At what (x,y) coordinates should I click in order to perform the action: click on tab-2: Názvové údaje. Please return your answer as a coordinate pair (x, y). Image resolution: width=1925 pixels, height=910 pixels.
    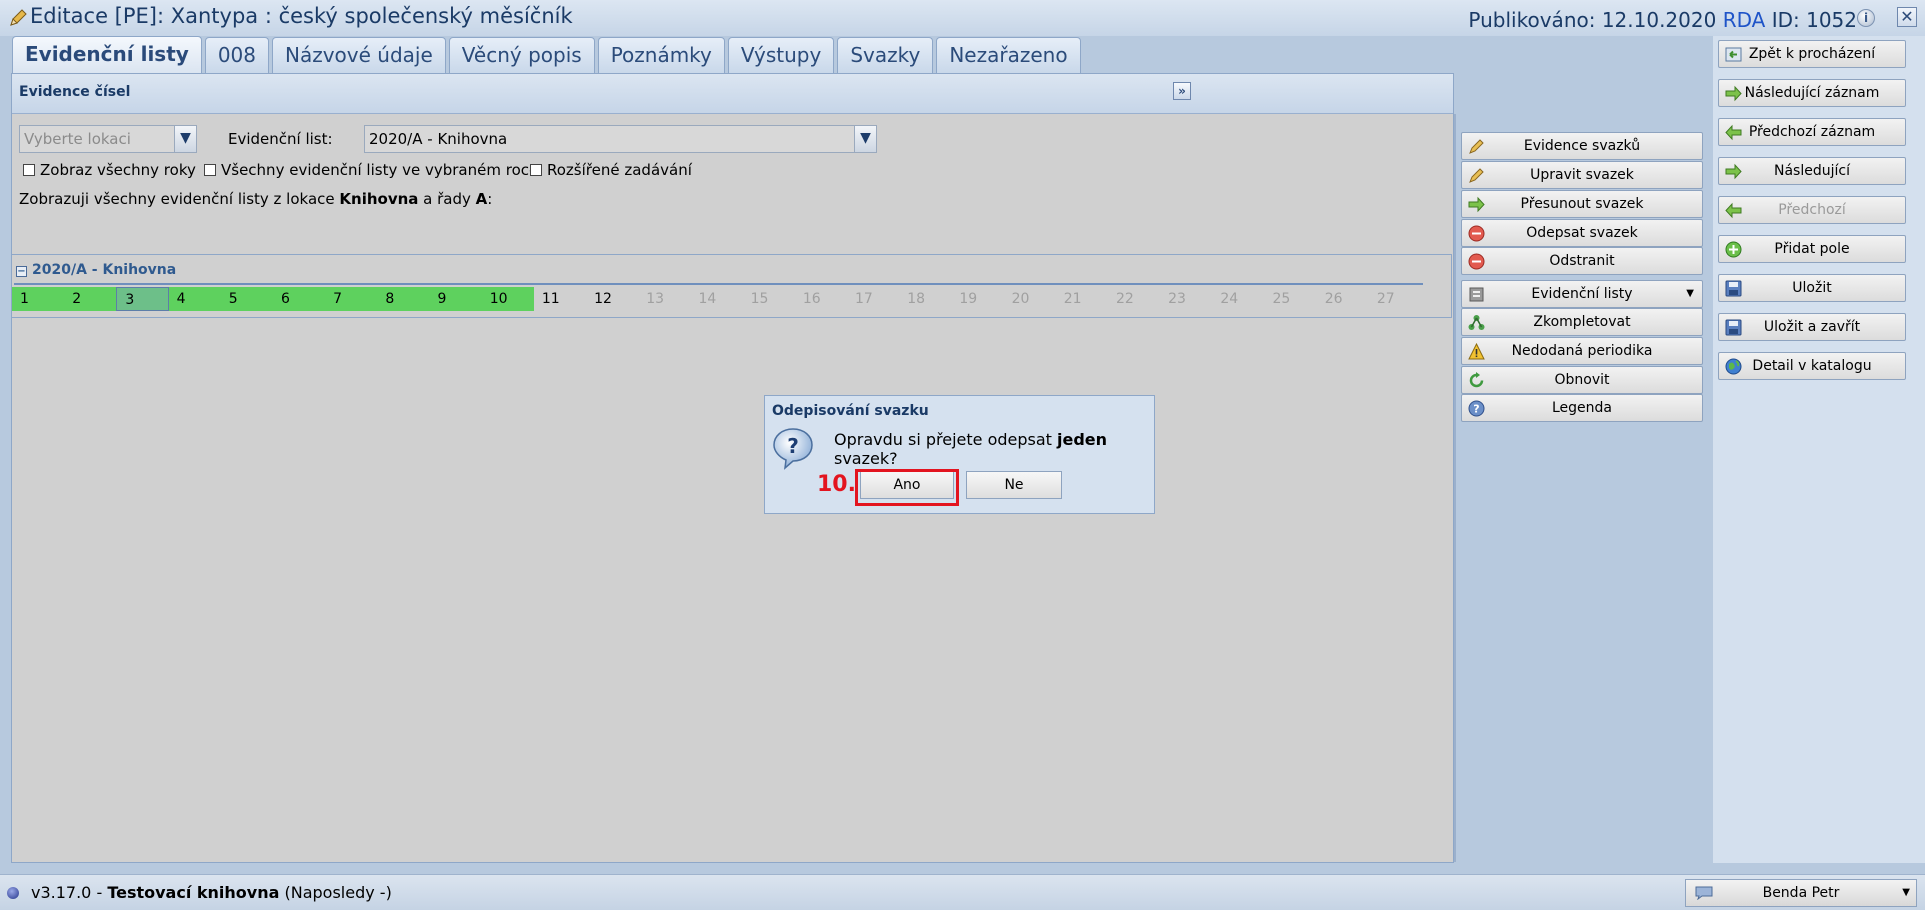
    Looking at the image, I should click on (359, 55).